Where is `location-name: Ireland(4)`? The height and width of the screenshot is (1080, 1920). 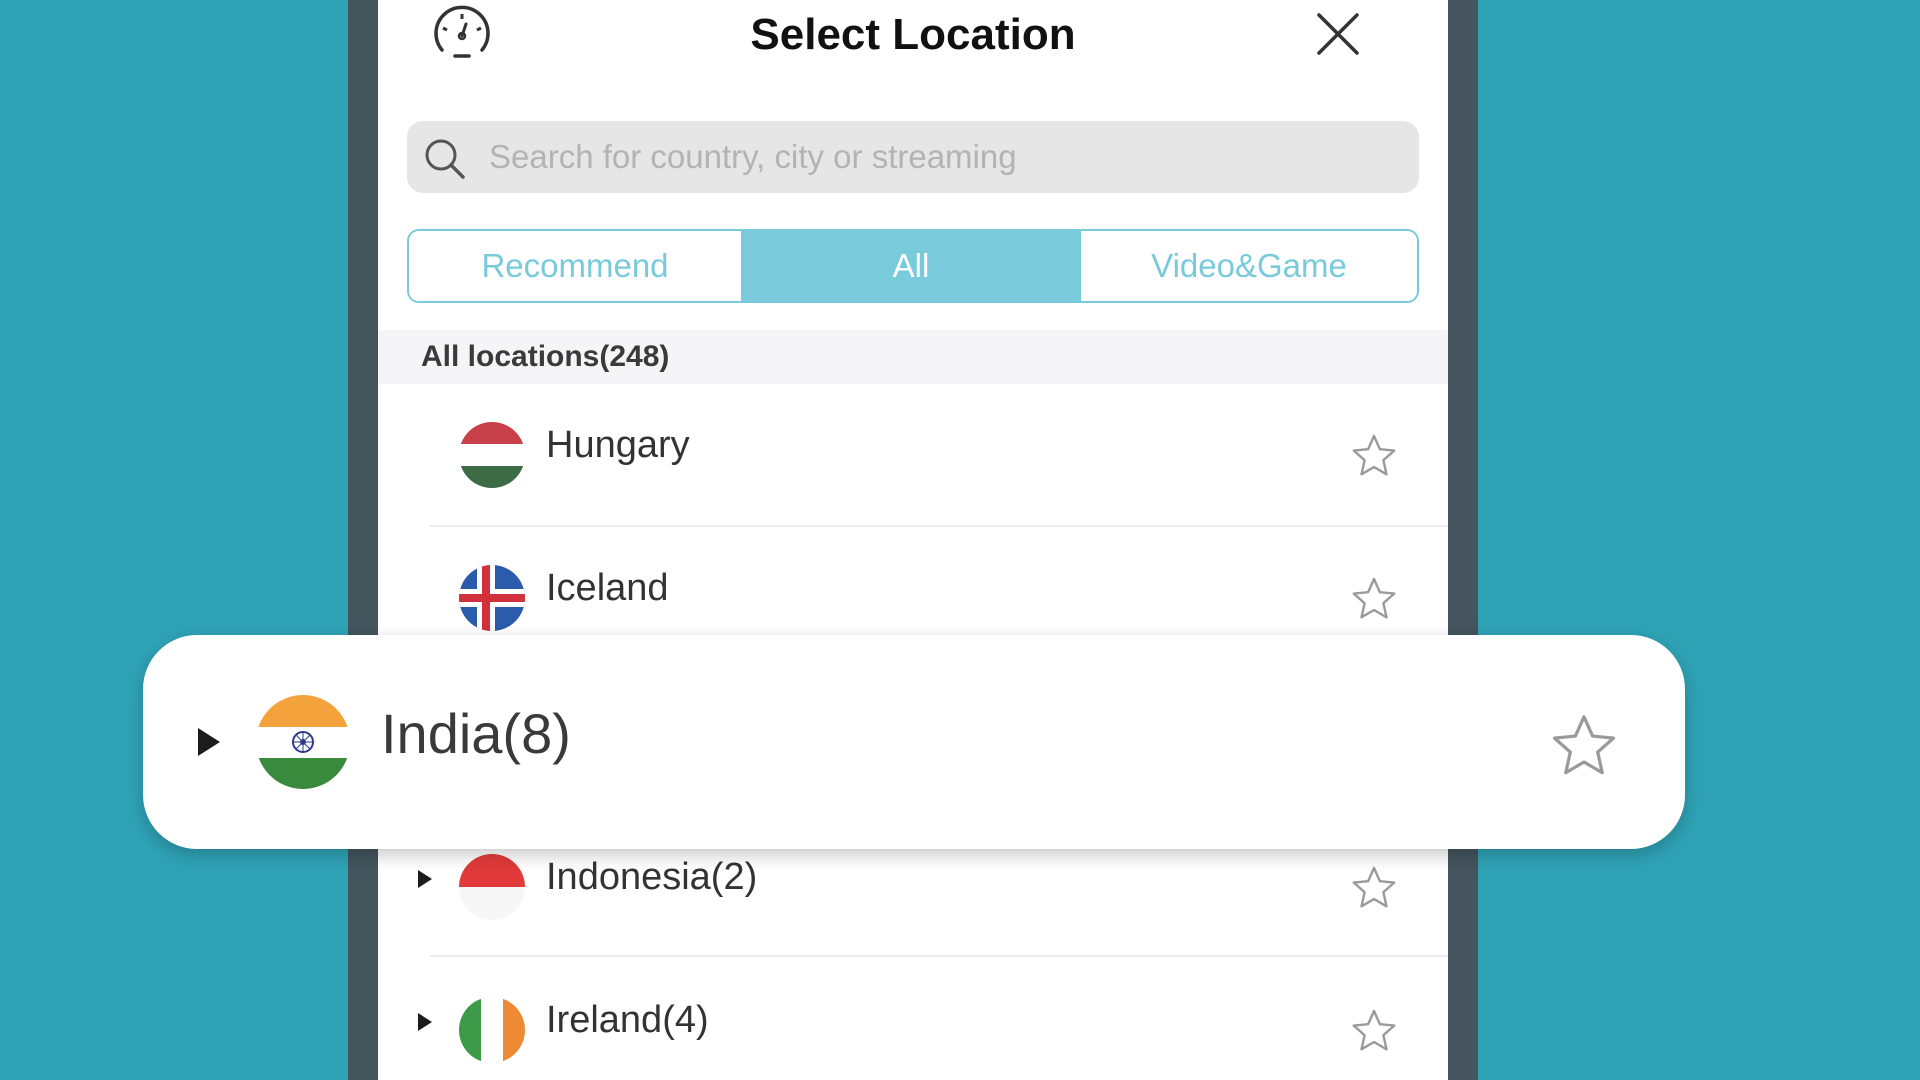
location-name: Ireland(4) is located at coordinates (627, 1020).